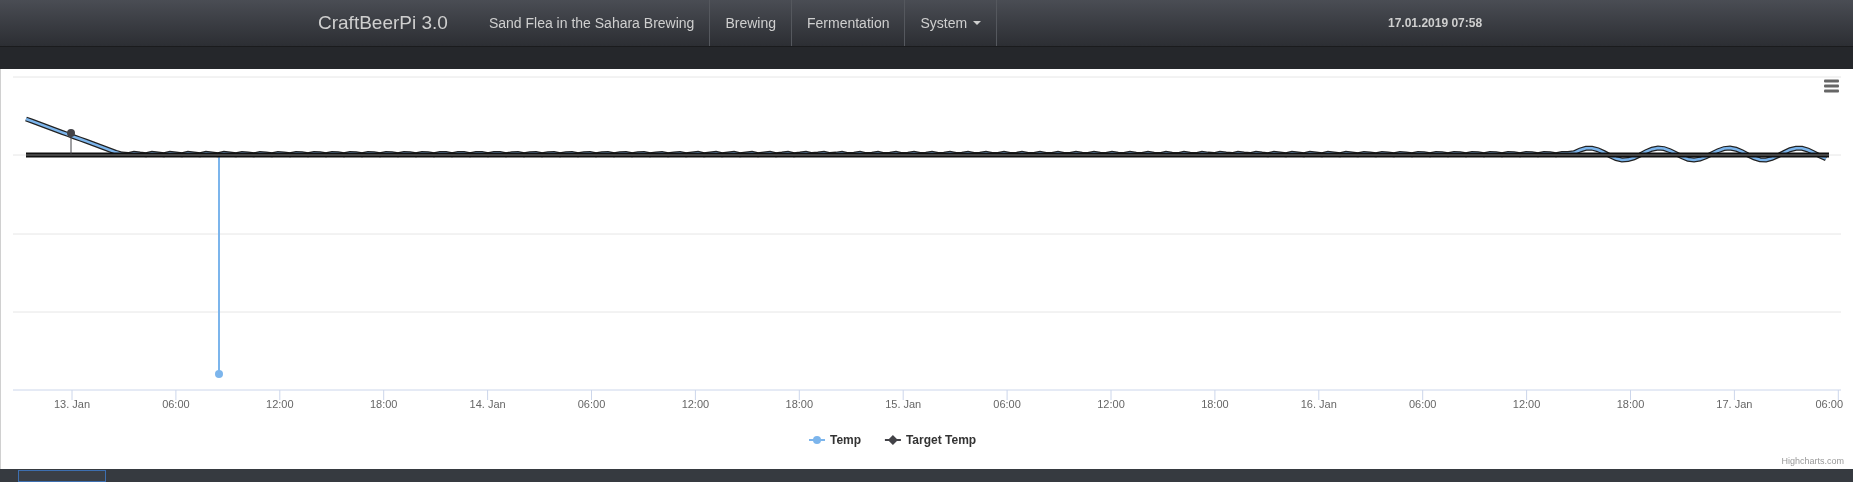 Image resolution: width=1853 pixels, height=482 pixels. Describe the element at coordinates (591, 23) in the screenshot. I see `nav-link: Sand Flea in the Sahara Brewing` at that location.